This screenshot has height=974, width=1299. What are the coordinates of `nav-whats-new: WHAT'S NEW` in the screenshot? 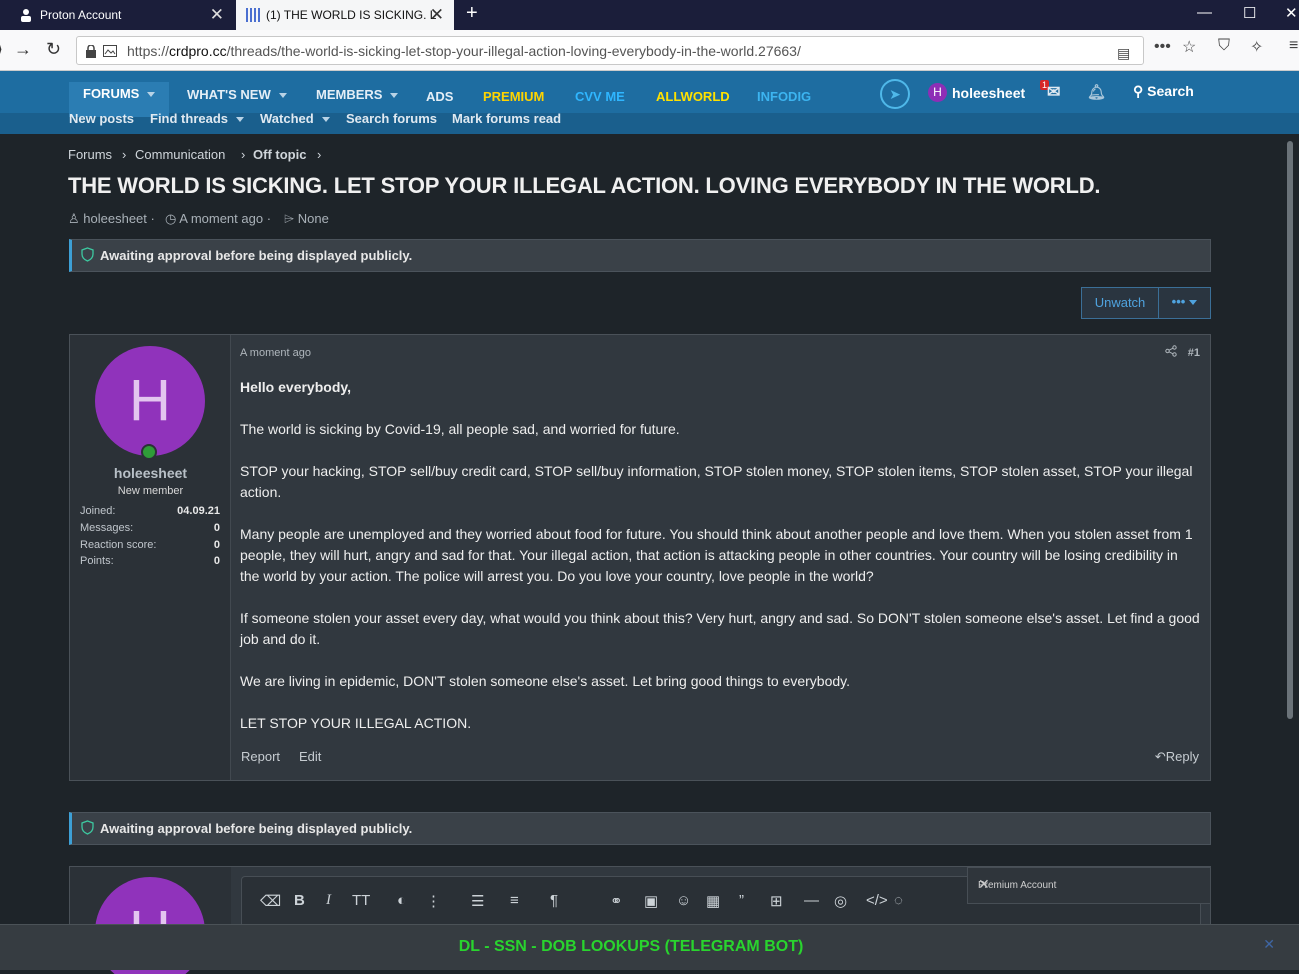 It's located at (237, 94).